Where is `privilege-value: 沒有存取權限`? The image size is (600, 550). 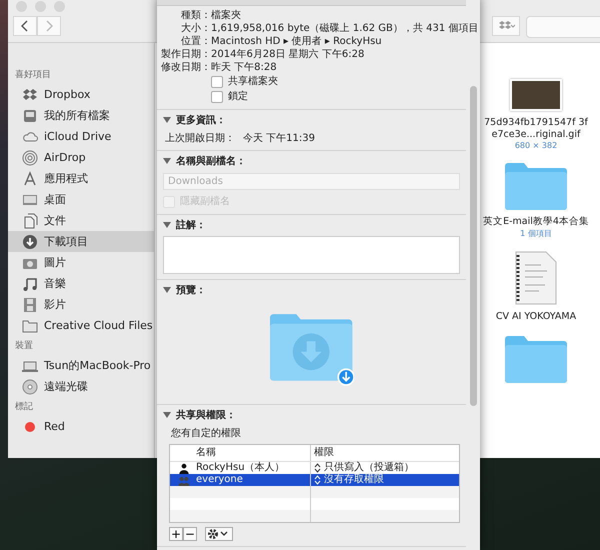
privilege-value: 沒有存取權限 is located at coordinates (354, 480).